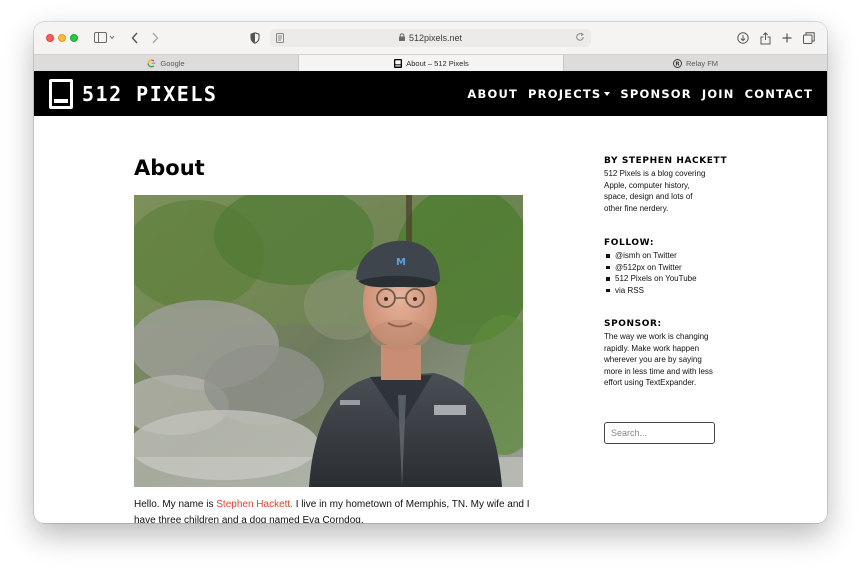 Image resolution: width=861 pixels, height=568 pixels. I want to click on 512pixels-favicon, so click(397, 63).